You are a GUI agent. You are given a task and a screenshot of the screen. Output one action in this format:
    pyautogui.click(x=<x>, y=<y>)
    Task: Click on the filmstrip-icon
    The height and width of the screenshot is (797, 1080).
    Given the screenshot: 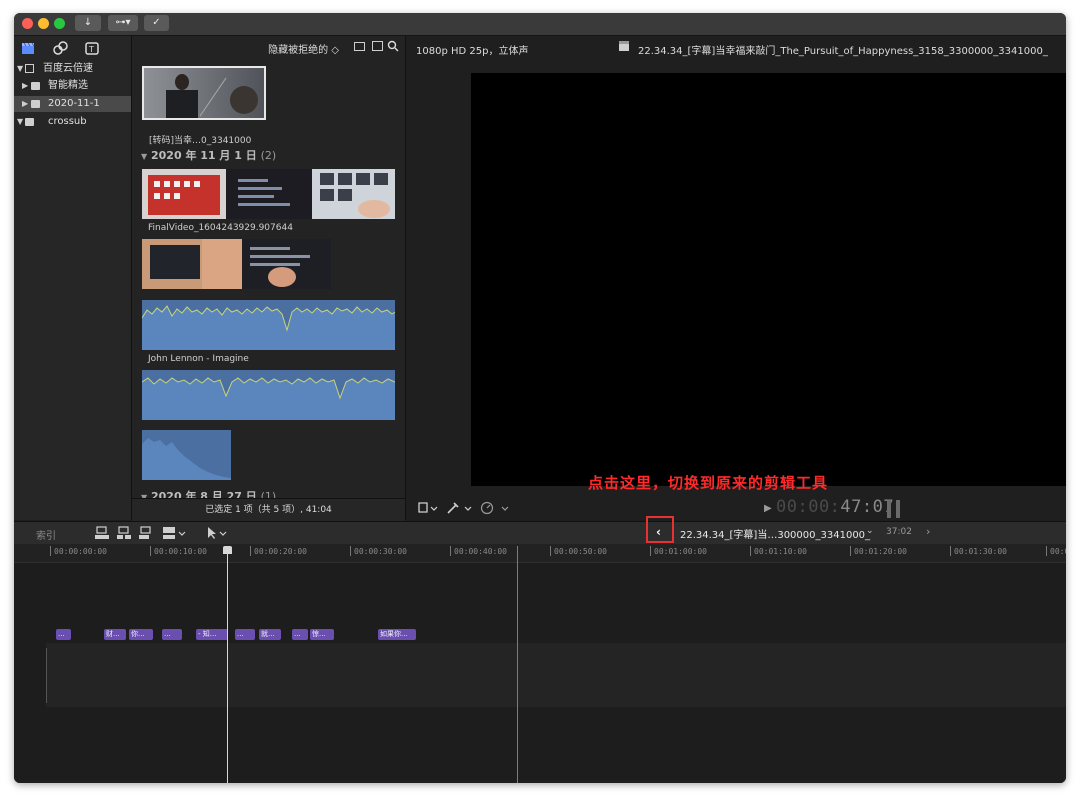 What is the action you would take?
    pyautogui.click(x=377, y=46)
    